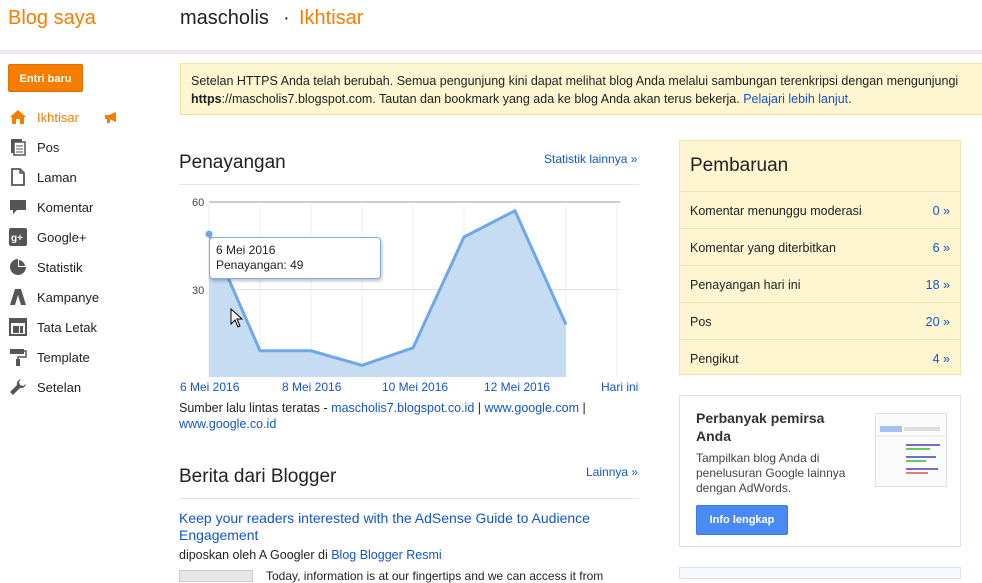  Describe the element at coordinates (938, 322) in the screenshot. I see `update-count-link: 20 »` at that location.